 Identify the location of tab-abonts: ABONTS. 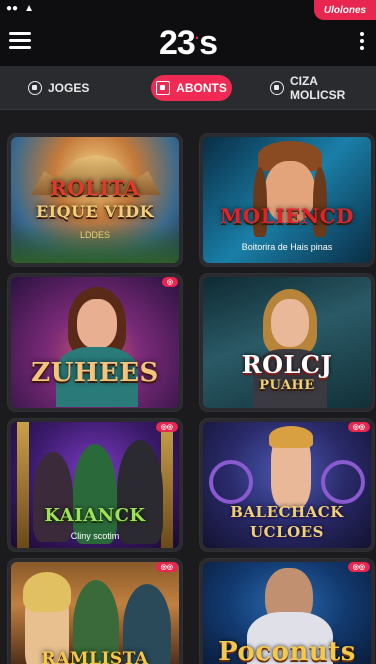
(191, 88).